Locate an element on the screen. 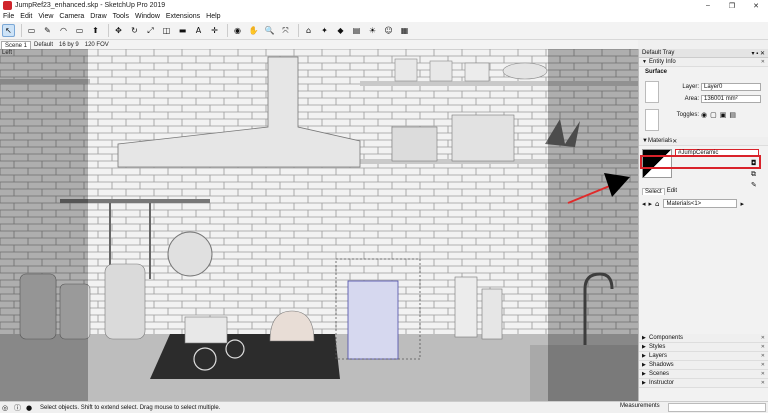 The image size is (768, 413). styles-icon: ◆ is located at coordinates (340, 30).